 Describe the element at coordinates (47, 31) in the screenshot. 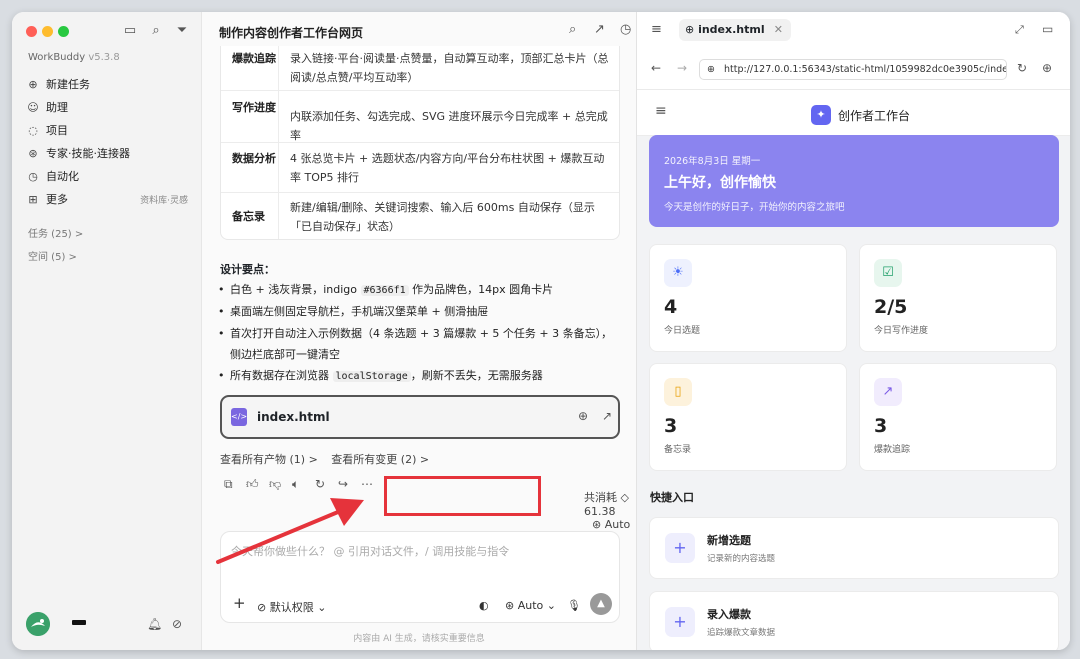

I see `minimize-window-button` at that location.